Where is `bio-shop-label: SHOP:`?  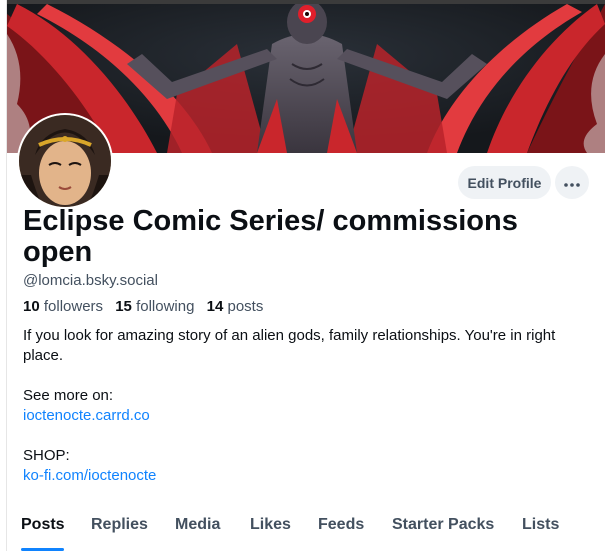
bio-shop-label: SHOP: is located at coordinates (46, 455).